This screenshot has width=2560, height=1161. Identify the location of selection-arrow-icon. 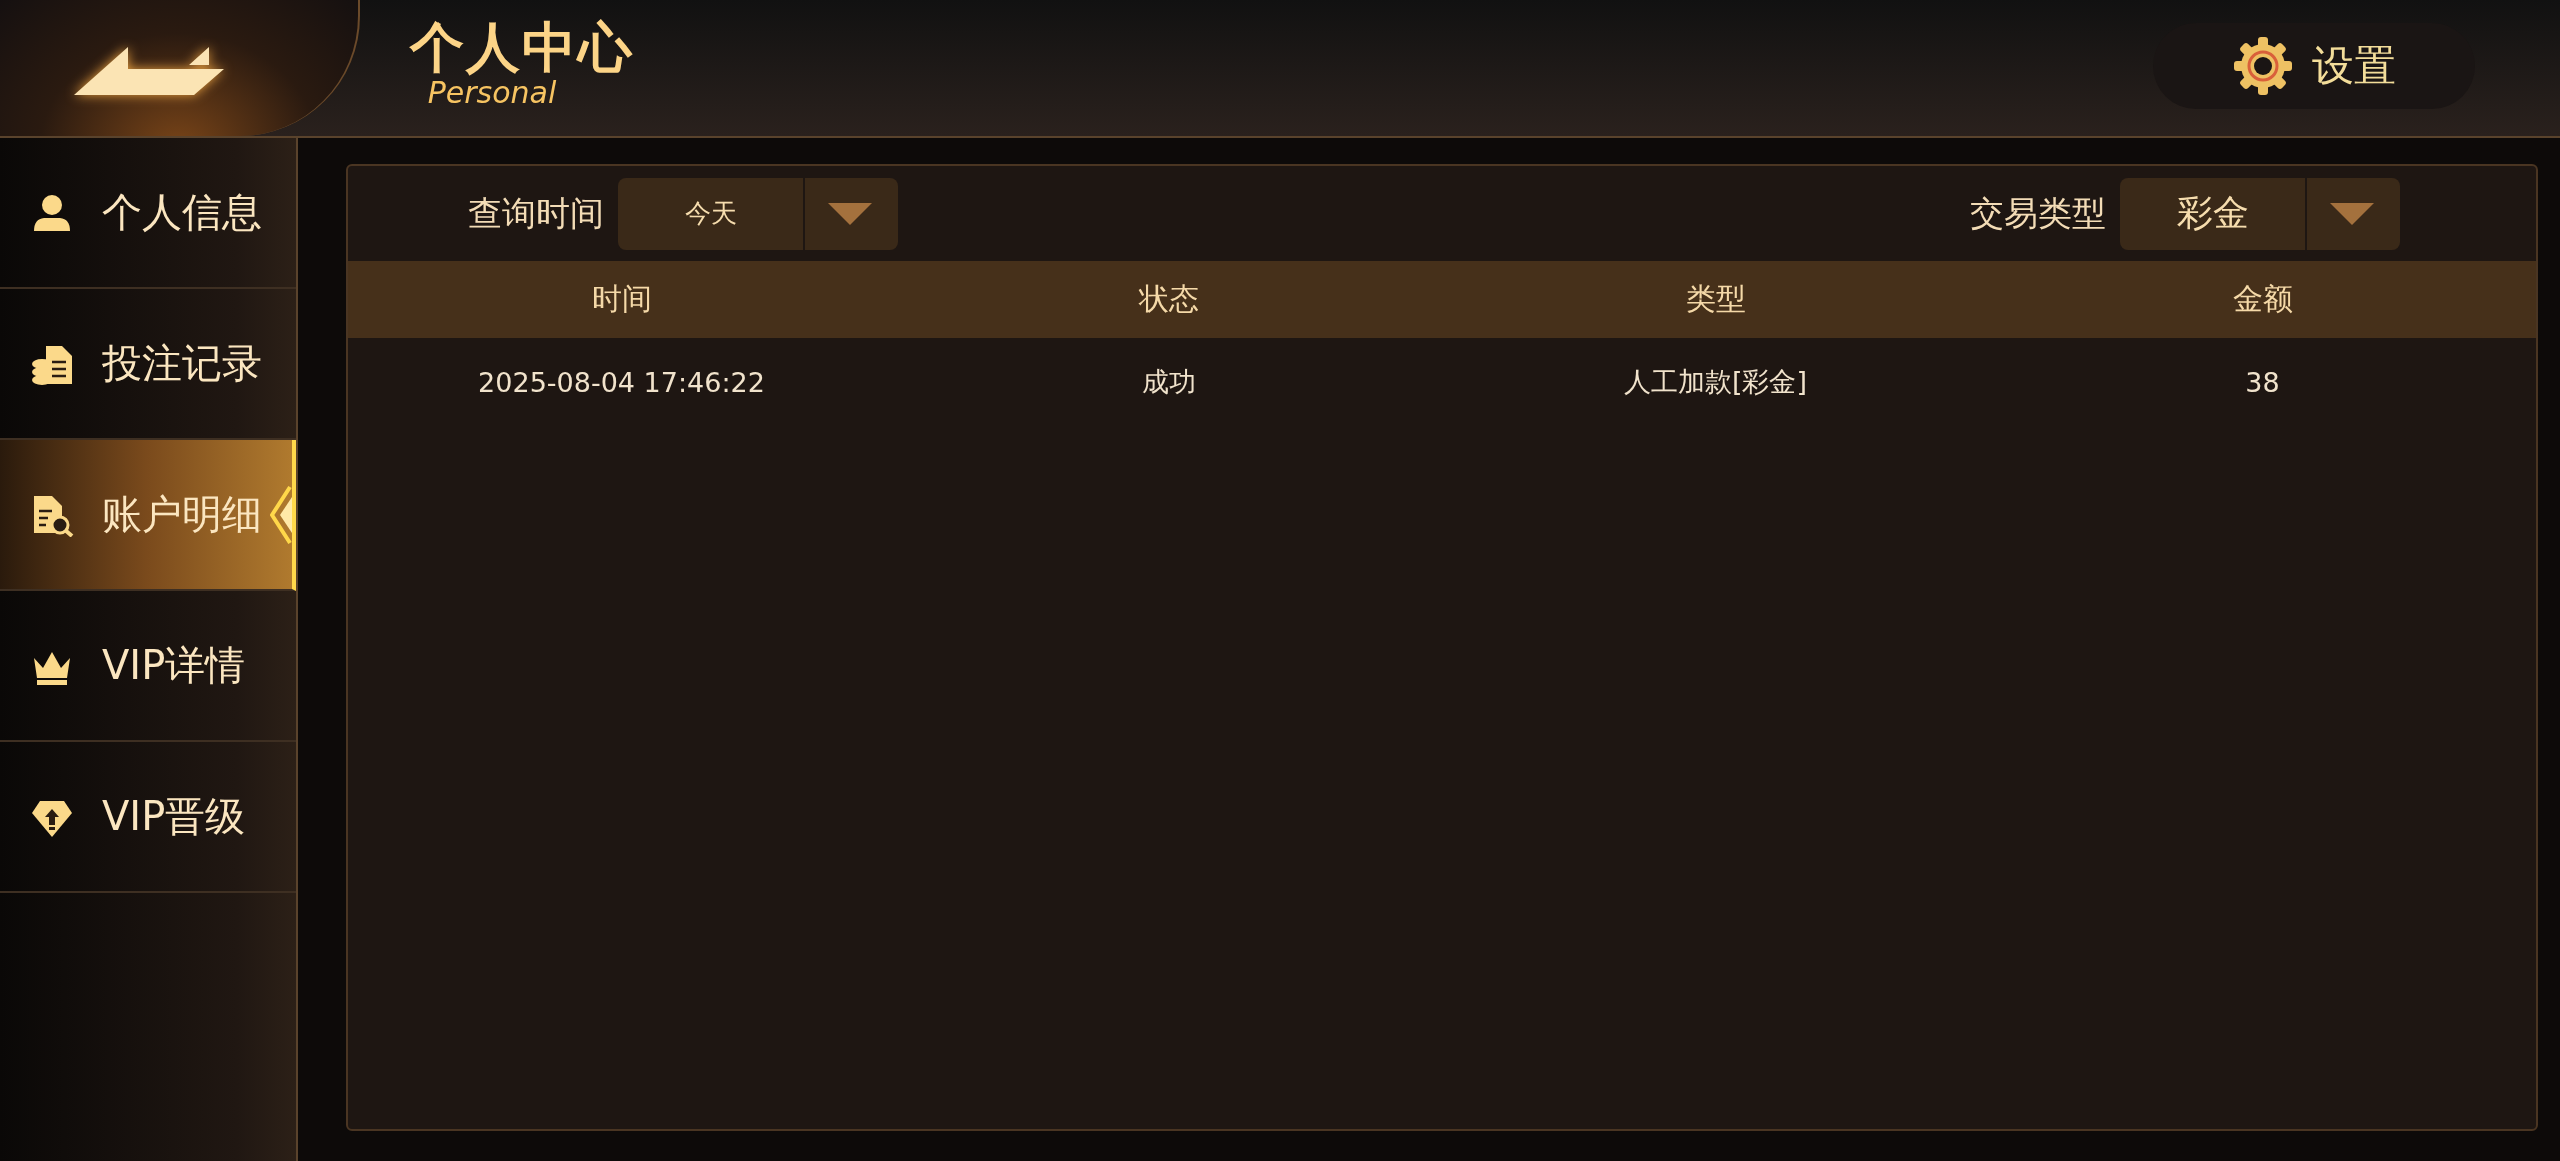
(281, 515).